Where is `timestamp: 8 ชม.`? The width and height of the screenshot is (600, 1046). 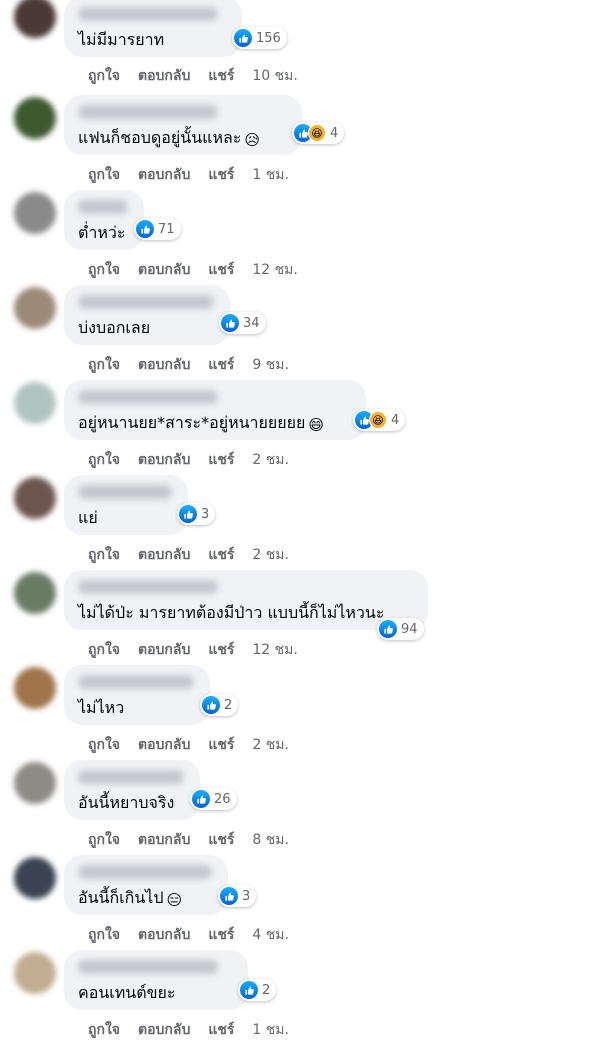 timestamp: 8 ชม. is located at coordinates (270, 840).